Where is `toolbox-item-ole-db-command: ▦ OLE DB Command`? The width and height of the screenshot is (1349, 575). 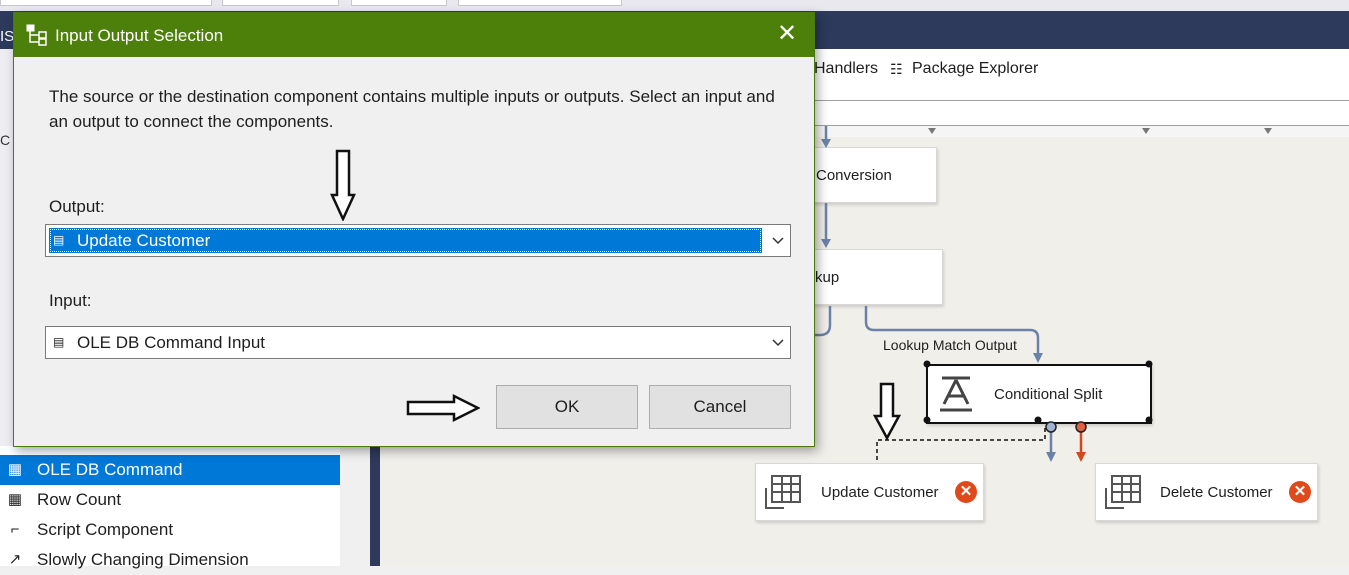 toolbox-item-ole-db-command: ▦ OLE DB Command is located at coordinates (170, 470).